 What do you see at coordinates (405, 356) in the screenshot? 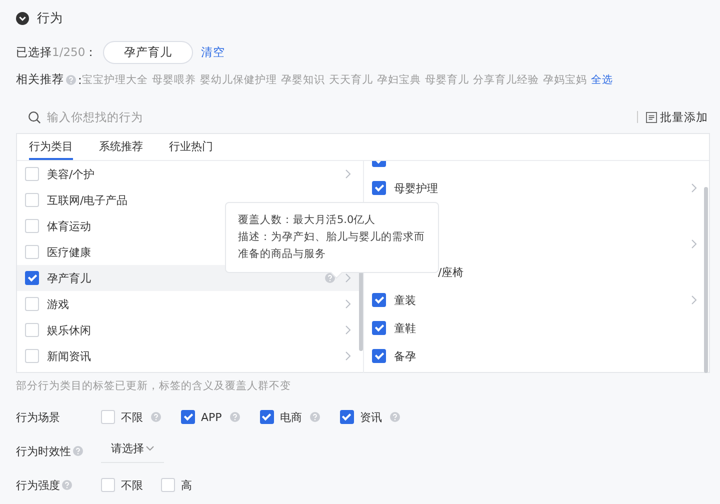
I see `subcategory-label: 备孕` at bounding box center [405, 356].